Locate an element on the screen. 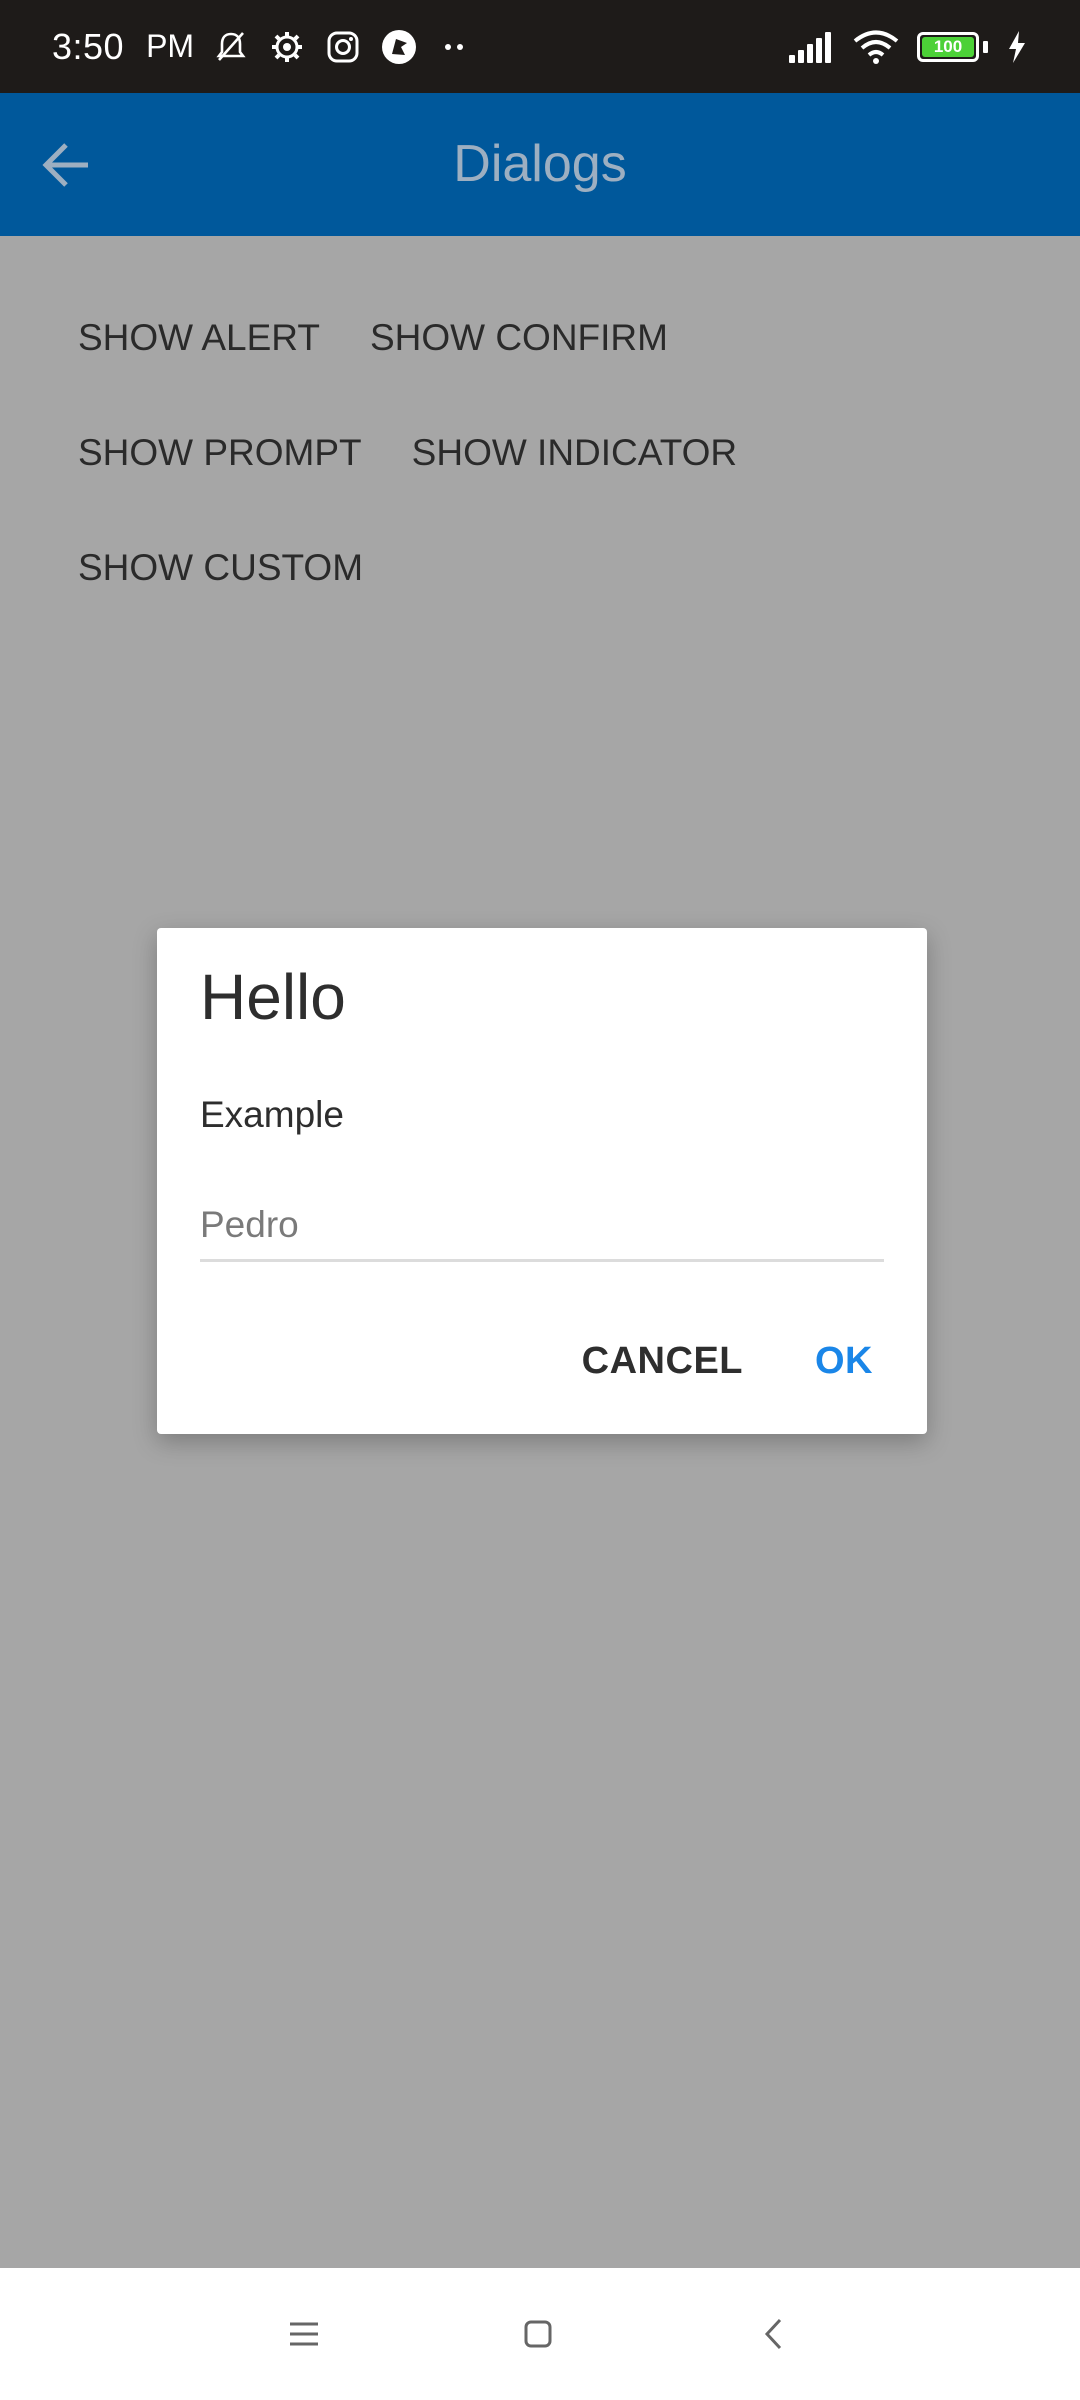 The width and height of the screenshot is (1080, 2400). app-icon is located at coordinates (399, 47).